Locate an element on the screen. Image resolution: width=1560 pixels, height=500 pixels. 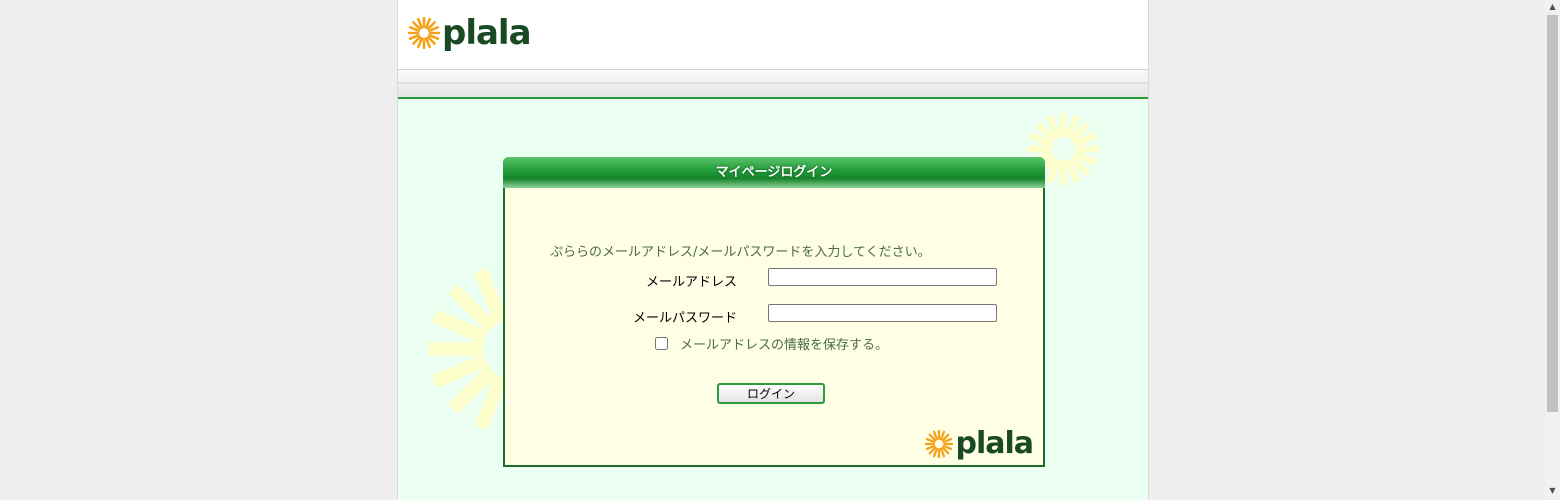
footer-logo: plala is located at coordinates (979, 443).